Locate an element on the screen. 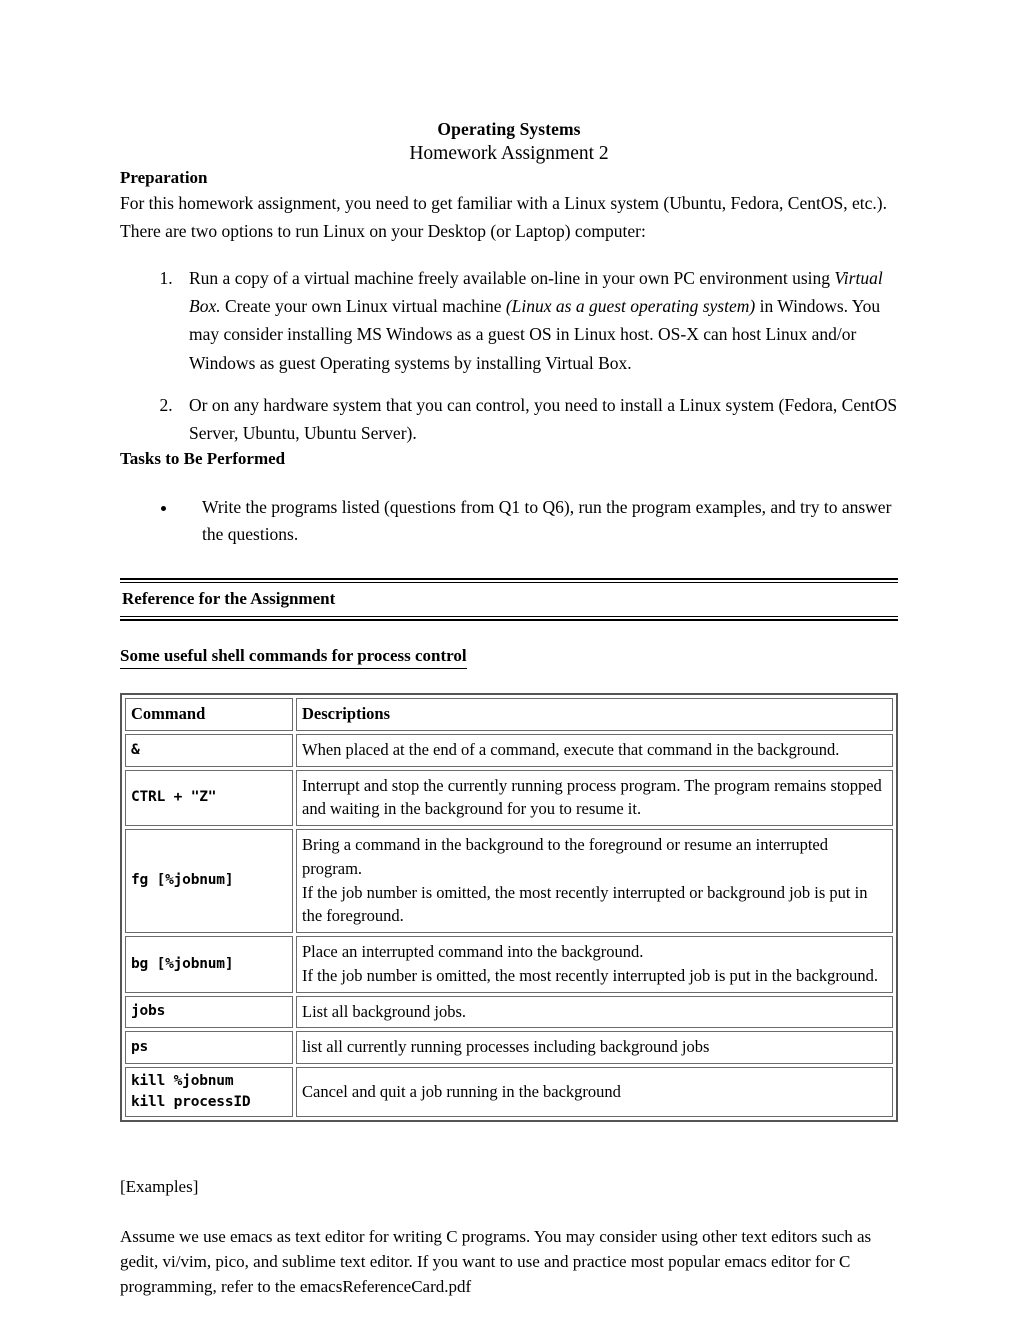 The image size is (1020, 1320). cell-description: List all background jobs. is located at coordinates (594, 1012).